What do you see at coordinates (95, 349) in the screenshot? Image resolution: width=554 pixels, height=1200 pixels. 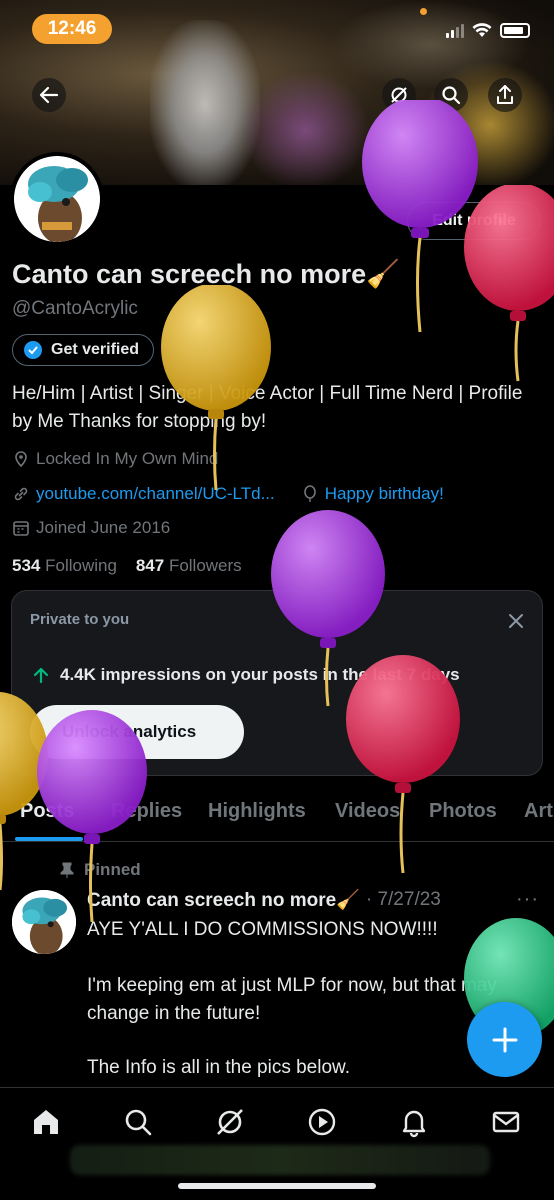 I see `get-verified-label: Get verified` at bounding box center [95, 349].